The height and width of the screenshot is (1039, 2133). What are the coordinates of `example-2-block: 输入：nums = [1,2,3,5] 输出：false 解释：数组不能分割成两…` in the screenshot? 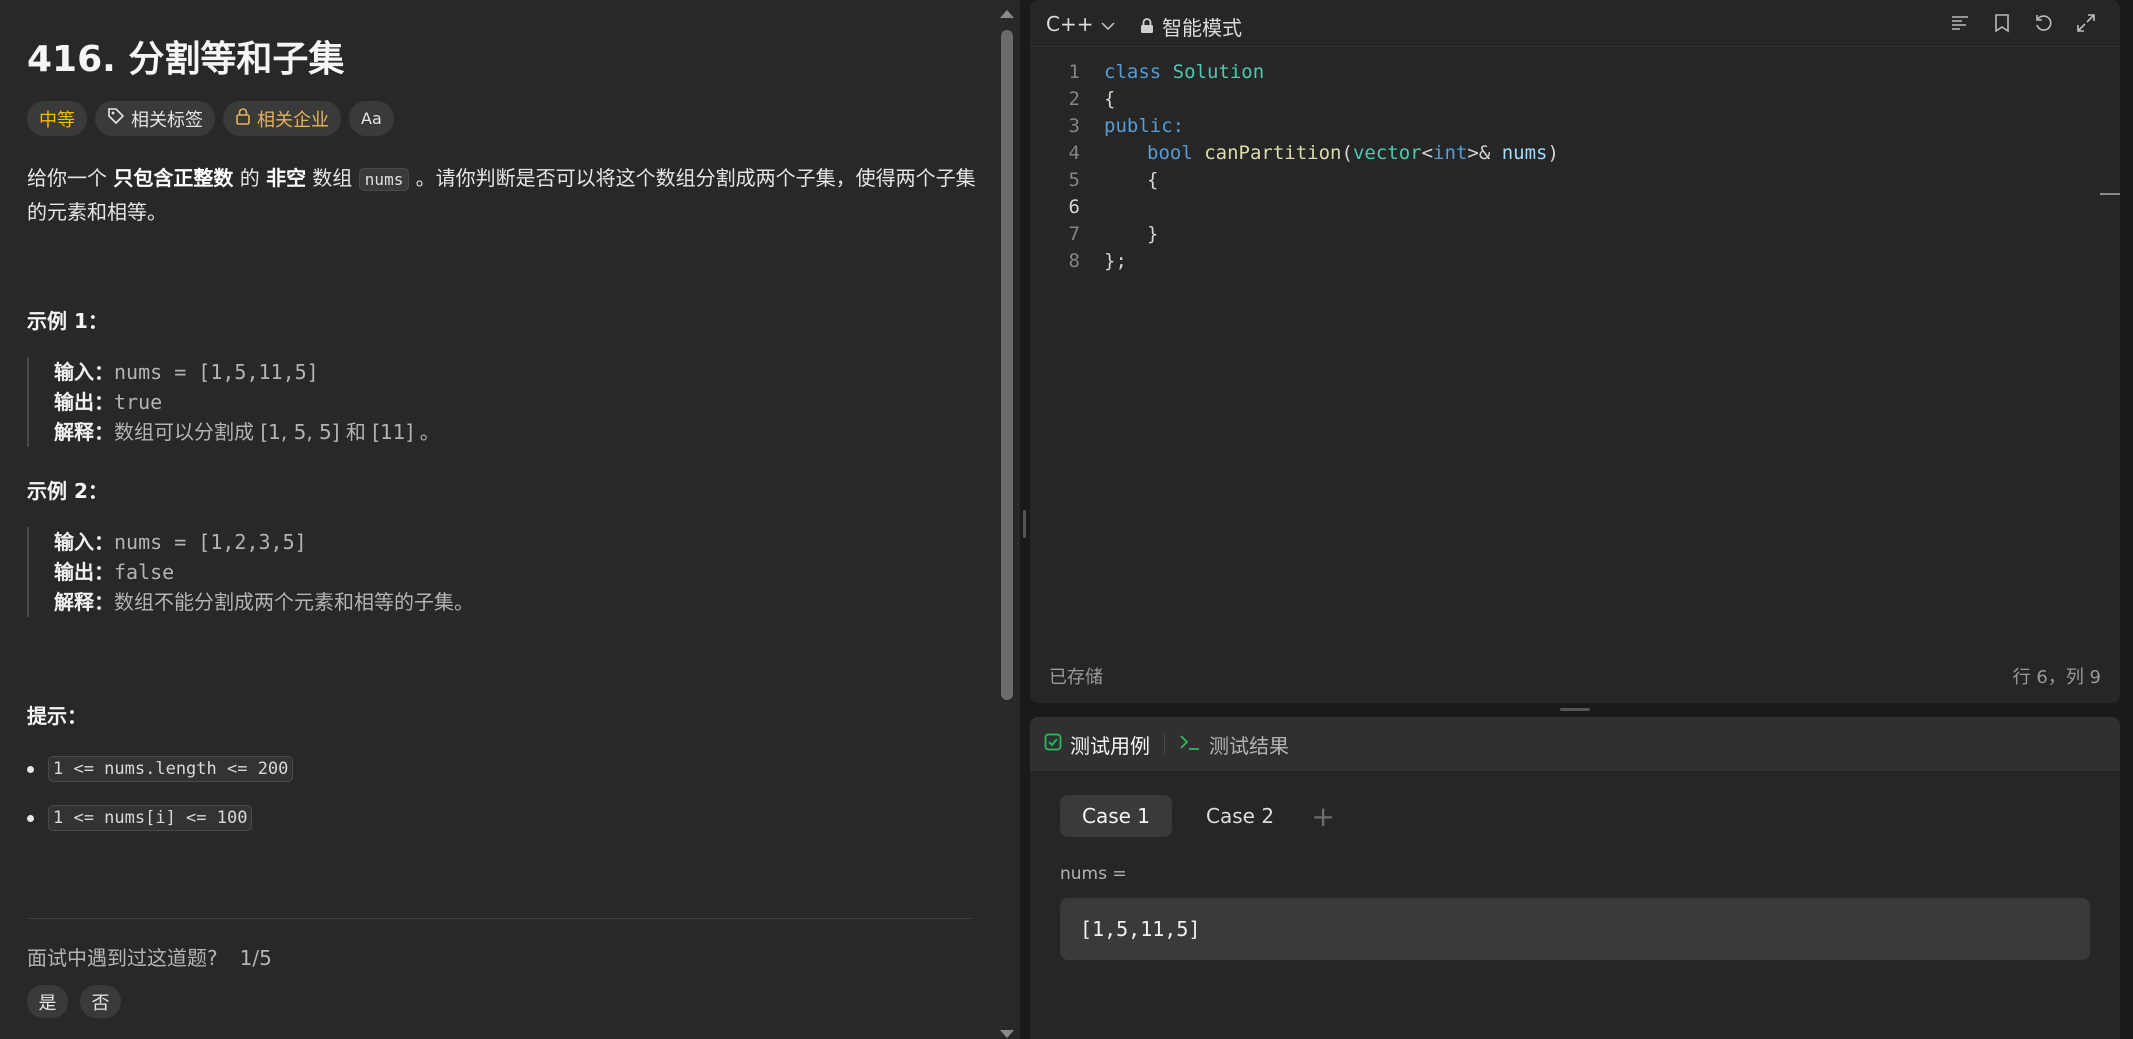 It's located at (250, 572).